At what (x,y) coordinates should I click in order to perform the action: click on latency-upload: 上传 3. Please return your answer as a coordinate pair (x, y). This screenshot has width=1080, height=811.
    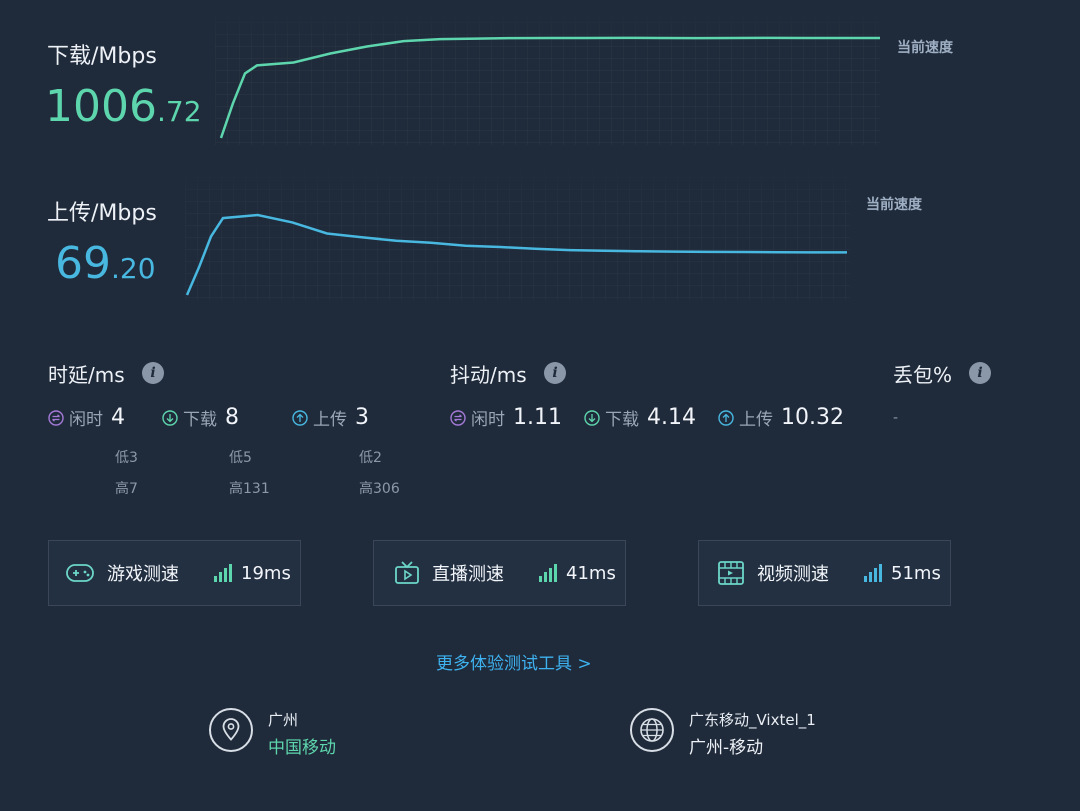
    Looking at the image, I should click on (330, 417).